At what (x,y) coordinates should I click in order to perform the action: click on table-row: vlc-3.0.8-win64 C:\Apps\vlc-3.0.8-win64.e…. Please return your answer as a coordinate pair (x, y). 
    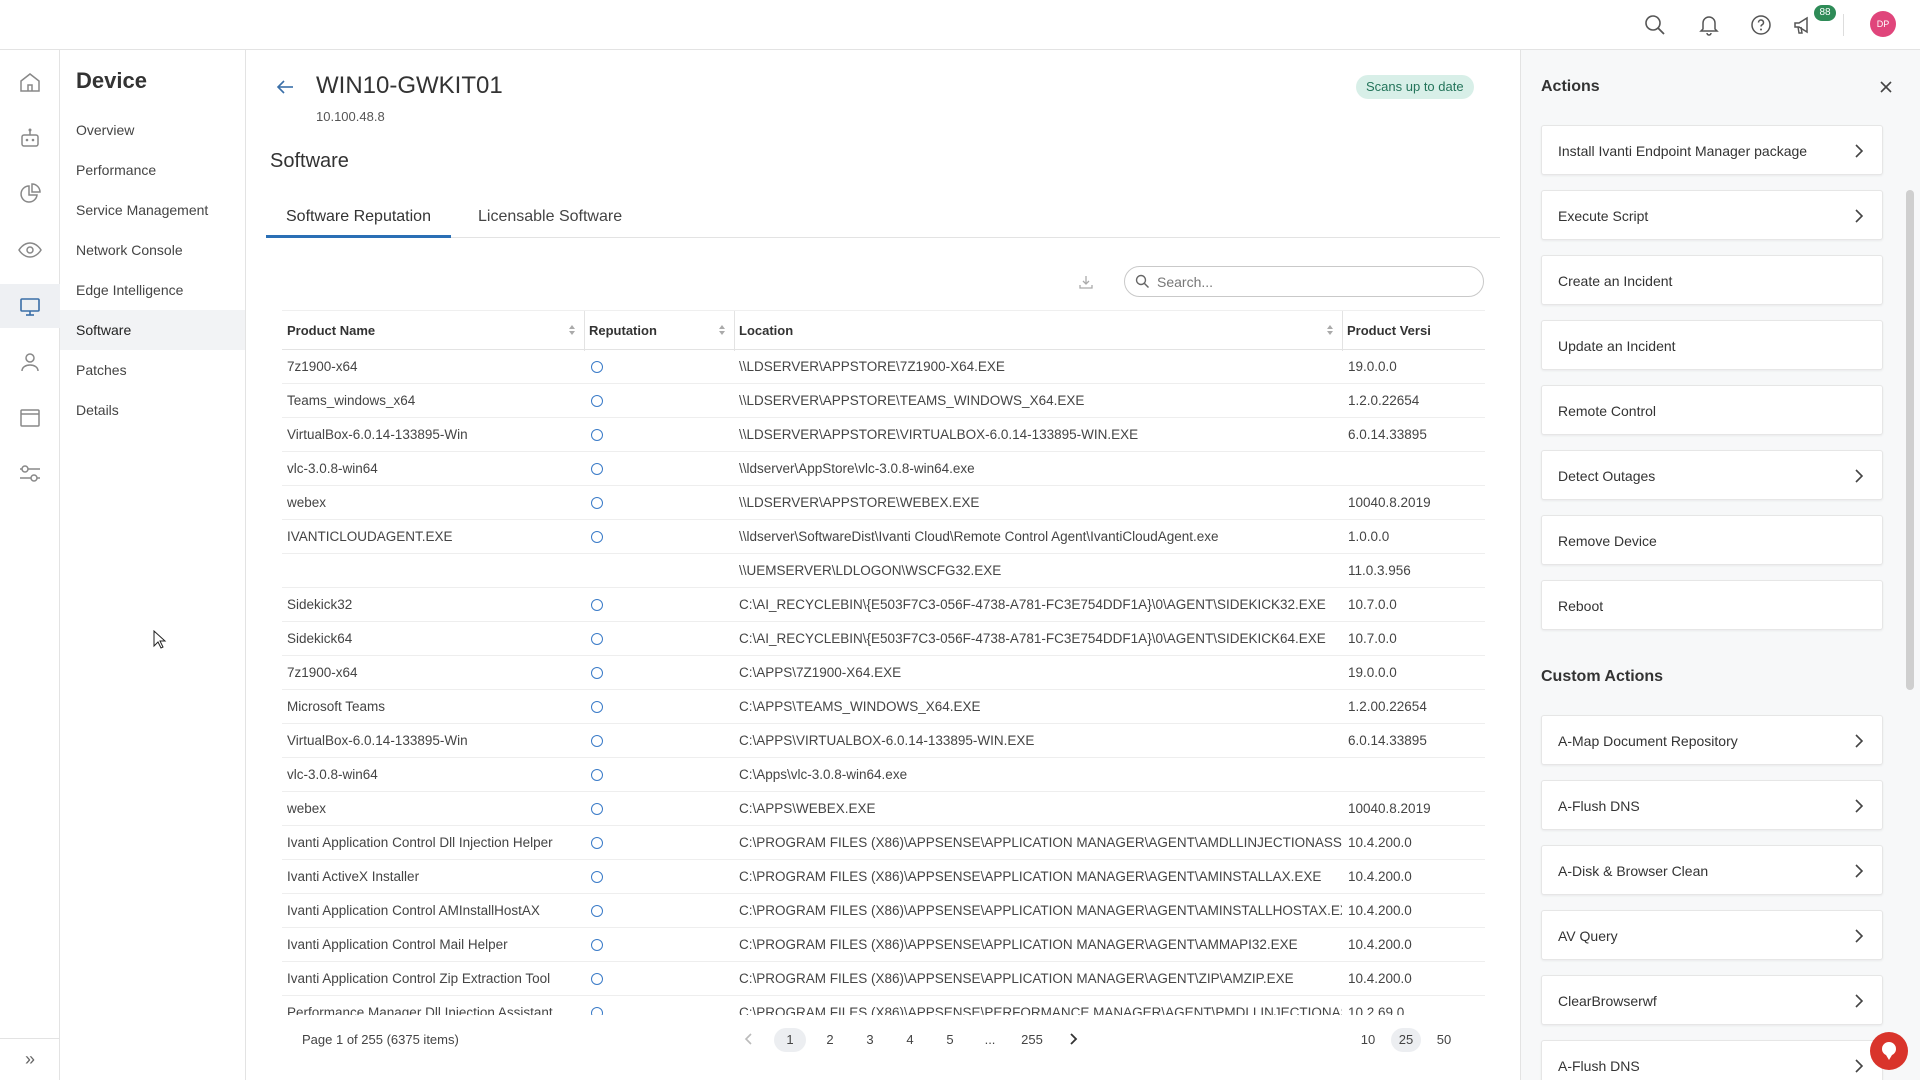
    Looking at the image, I should click on (883, 775).